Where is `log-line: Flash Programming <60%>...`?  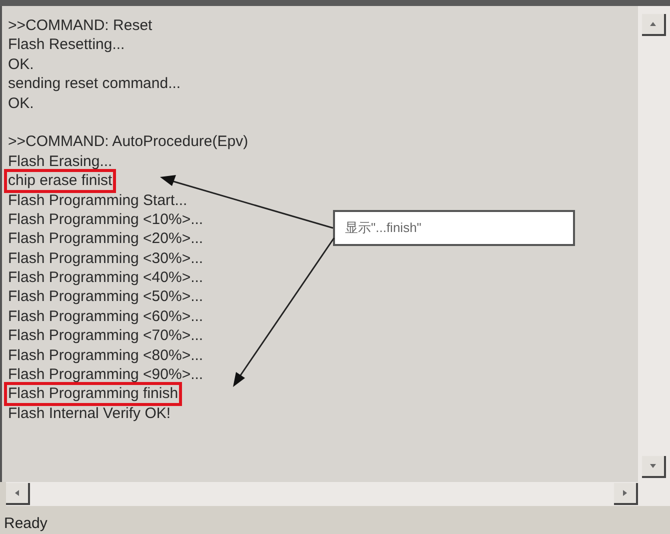
log-line: Flash Programming <60%>... is located at coordinates (105, 316).